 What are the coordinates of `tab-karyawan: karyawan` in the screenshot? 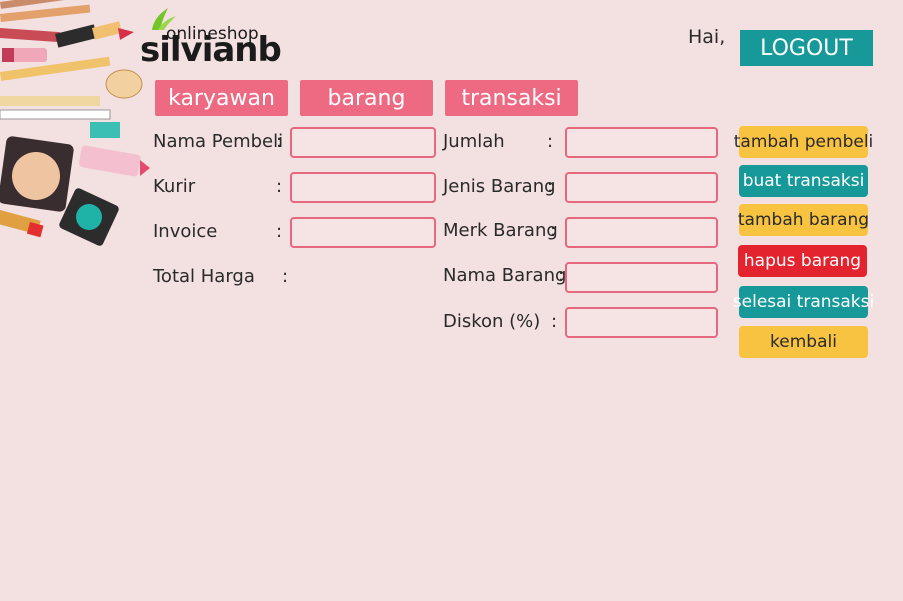 It's located at (221, 98).